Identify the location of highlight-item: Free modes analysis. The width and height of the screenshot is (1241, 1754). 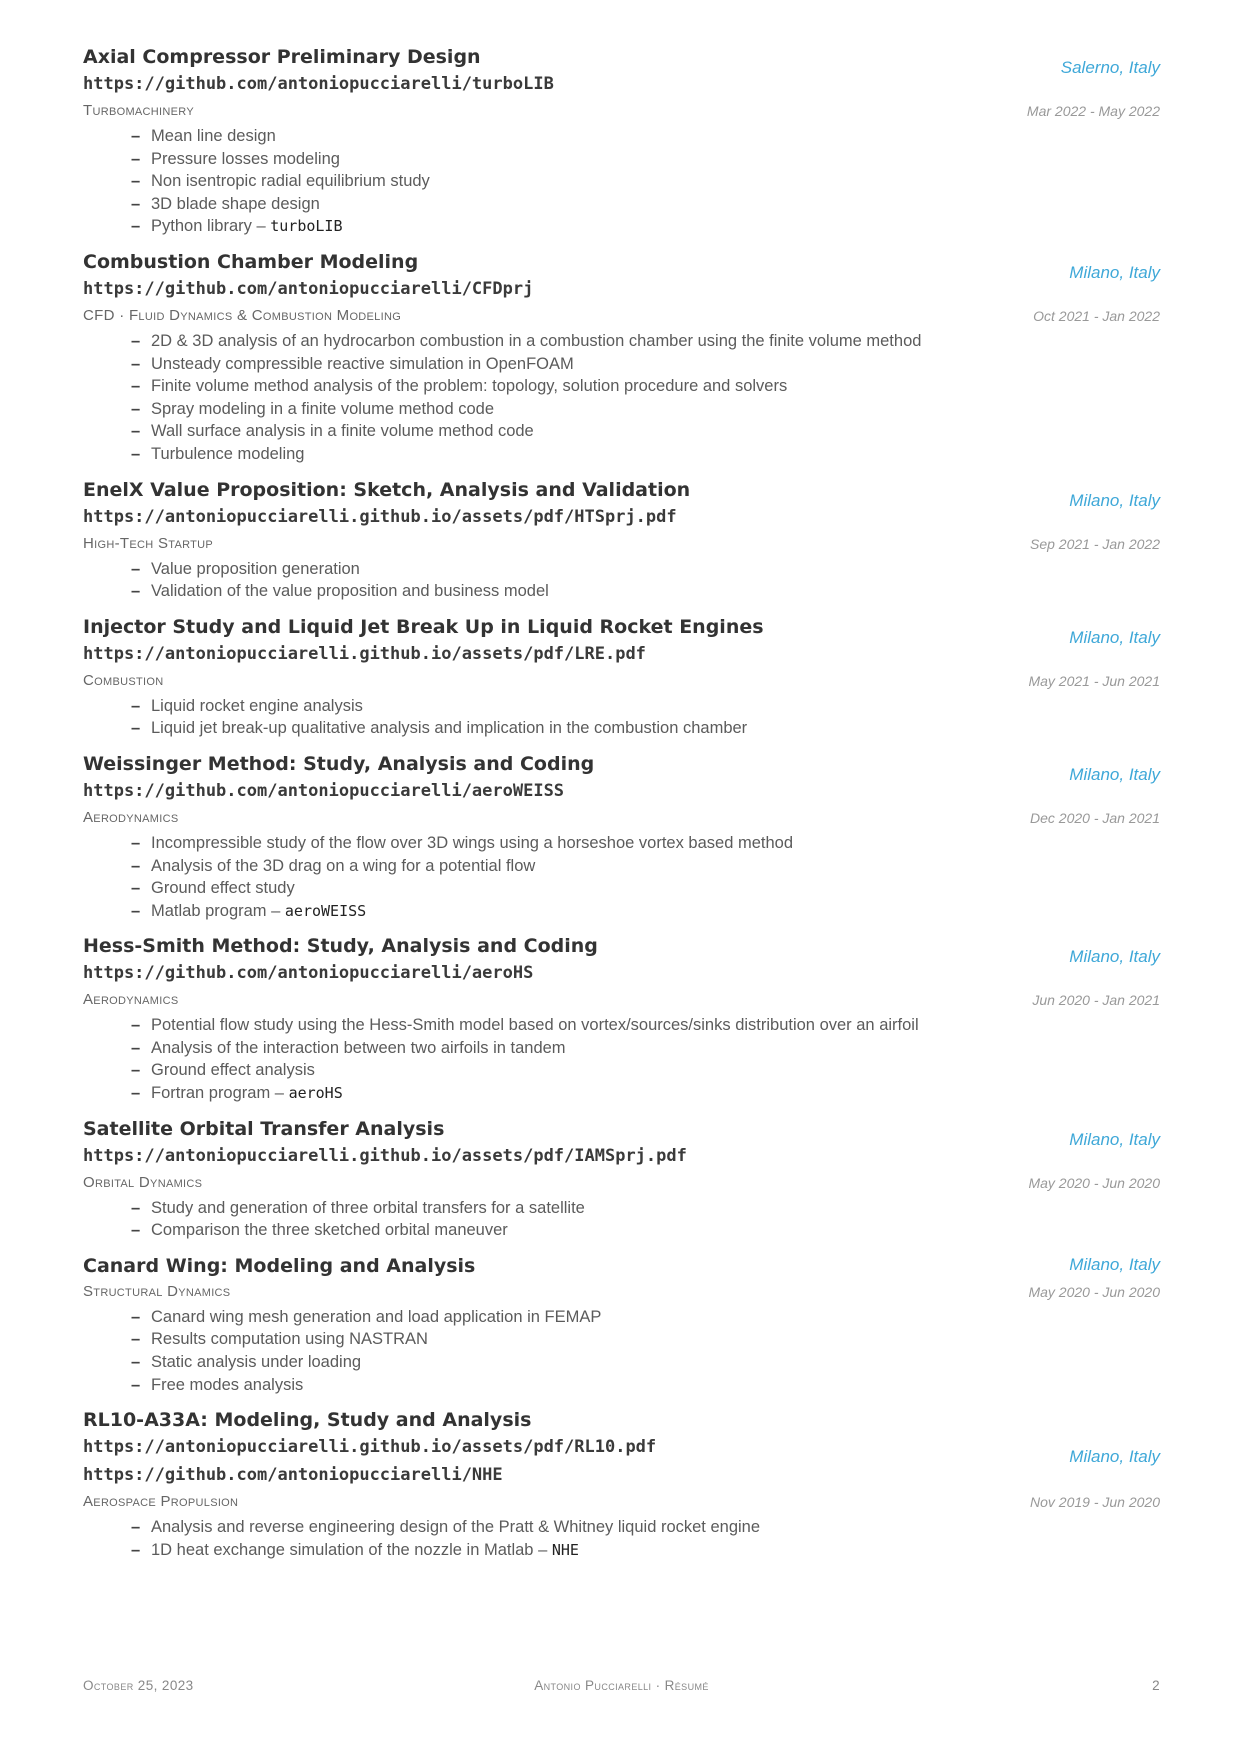
(645, 1385).